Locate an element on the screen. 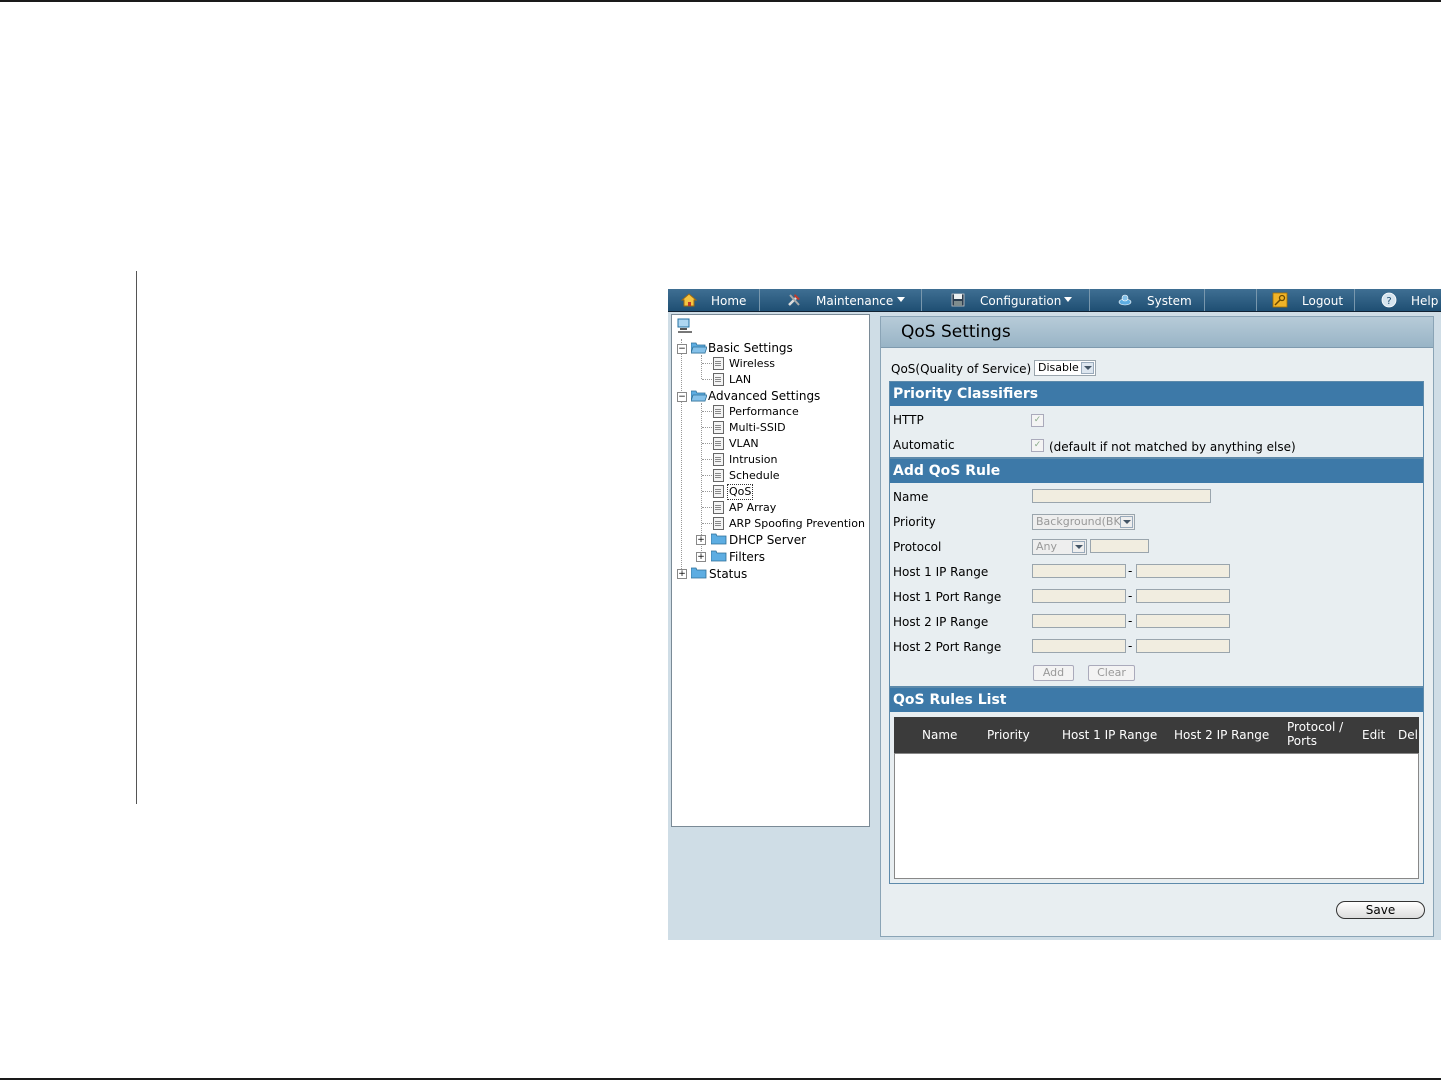  clear-button: Clear is located at coordinates (1111, 673).